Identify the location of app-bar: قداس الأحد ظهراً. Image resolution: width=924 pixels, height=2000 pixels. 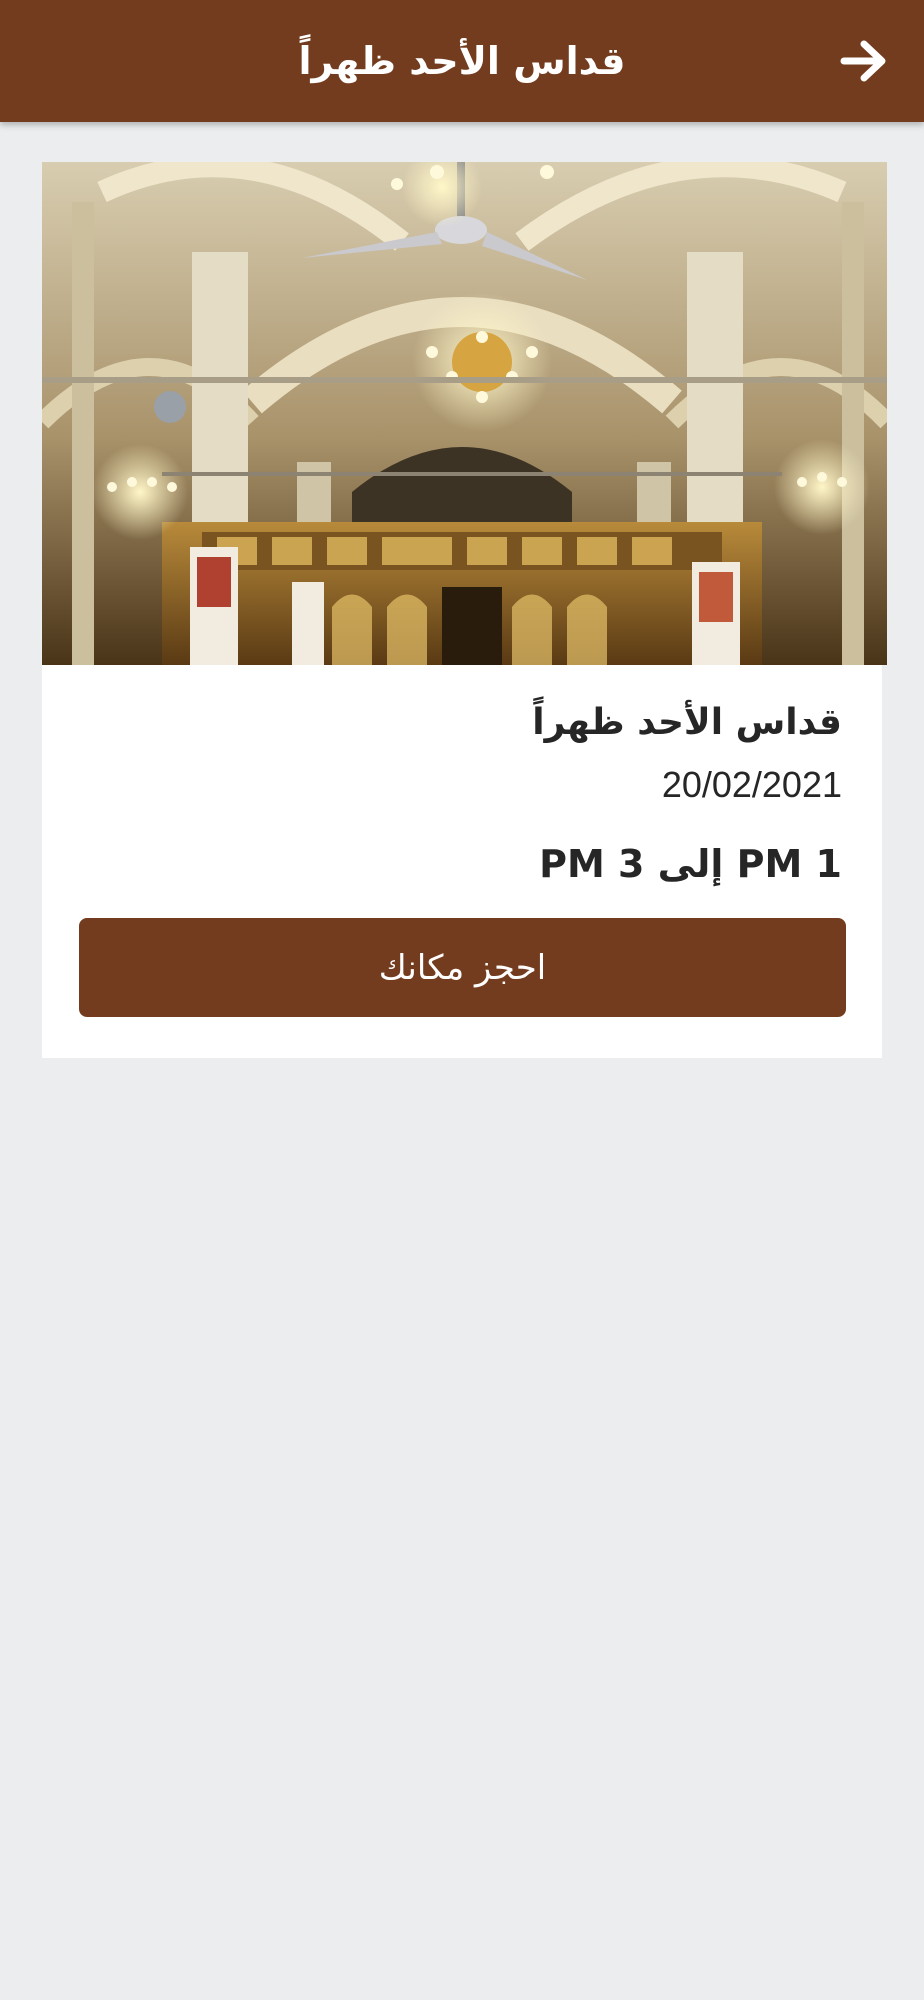
(462, 61).